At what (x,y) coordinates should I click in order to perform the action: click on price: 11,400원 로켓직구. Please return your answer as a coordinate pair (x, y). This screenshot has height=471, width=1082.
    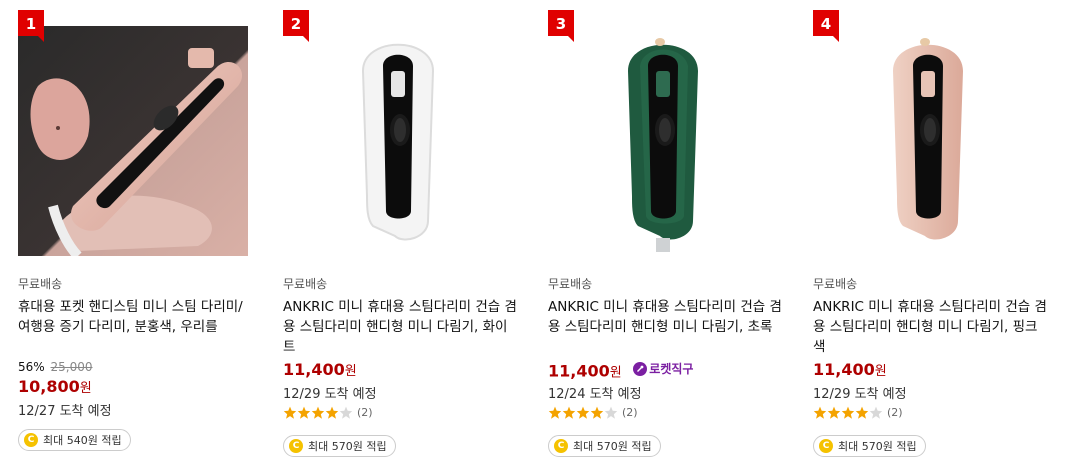
    Looking at the image, I should click on (620, 370).